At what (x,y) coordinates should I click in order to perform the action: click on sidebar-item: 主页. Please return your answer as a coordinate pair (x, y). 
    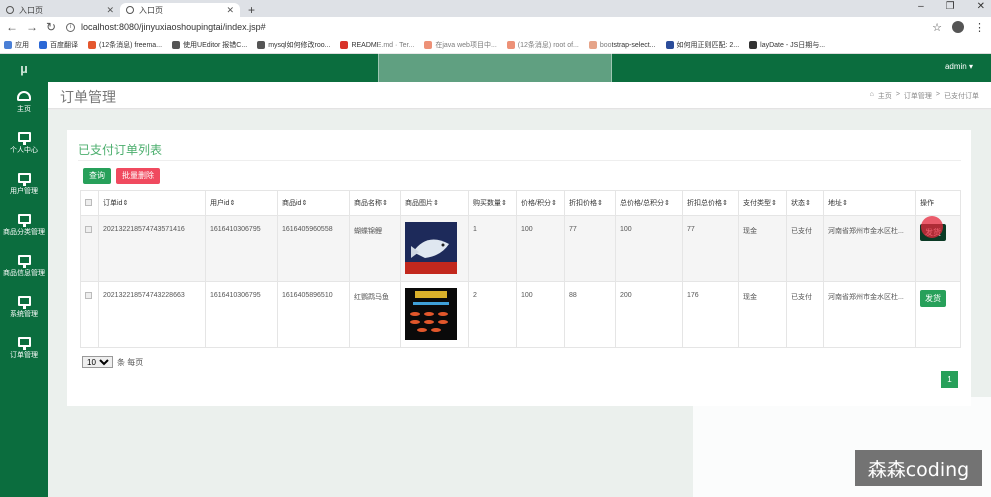
    Looking at the image, I should click on (24, 102).